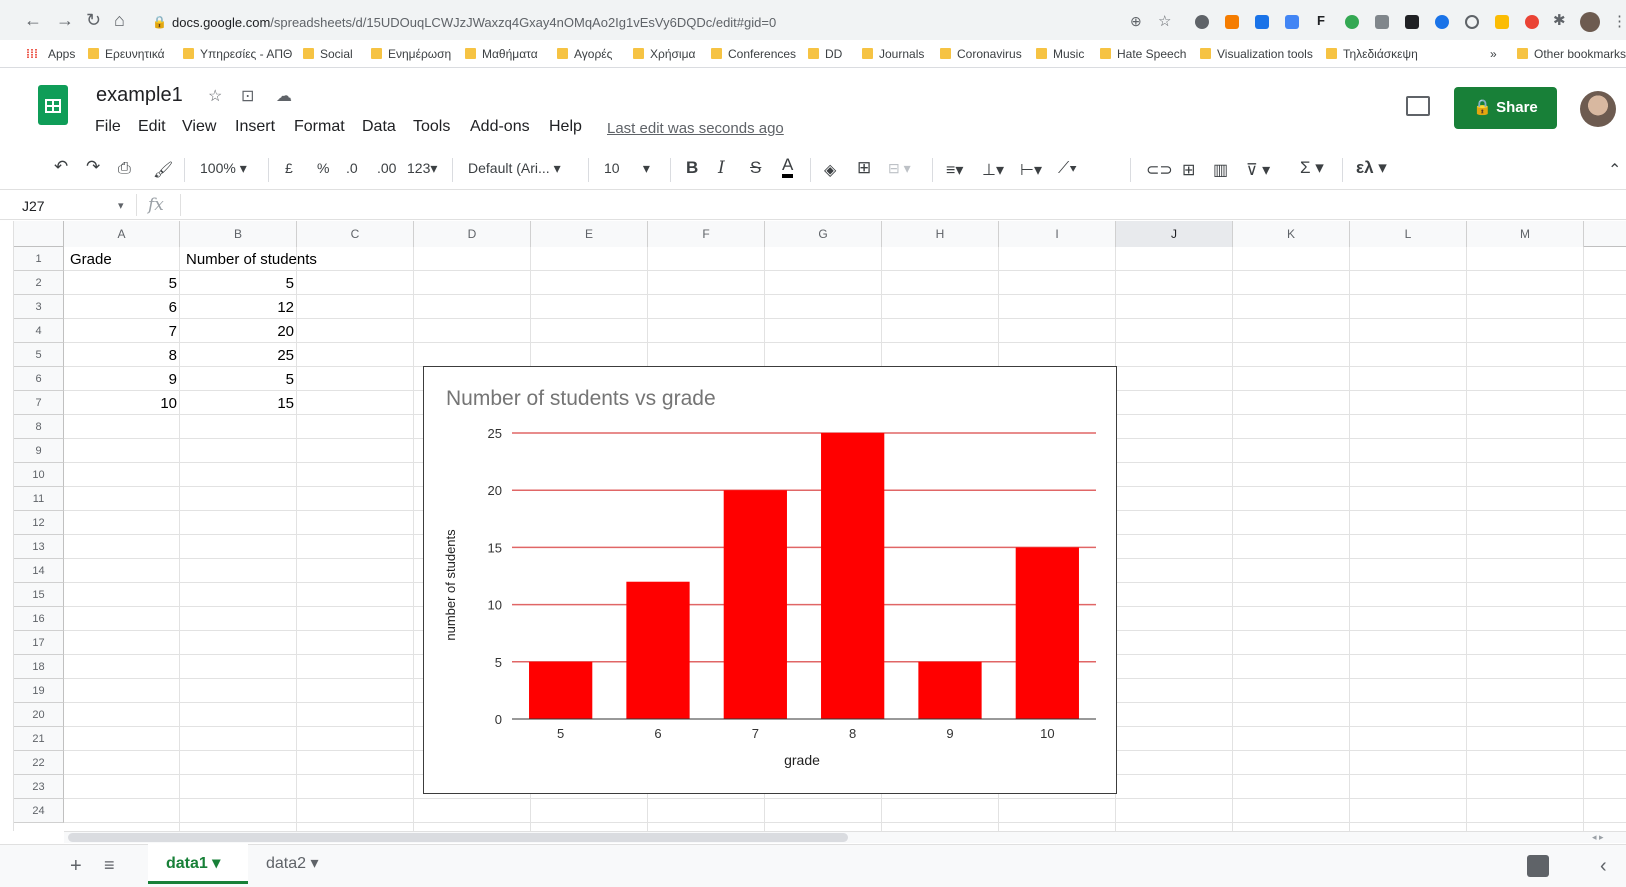 The image size is (1626, 887). I want to click on row-header-9: 9, so click(39, 451).